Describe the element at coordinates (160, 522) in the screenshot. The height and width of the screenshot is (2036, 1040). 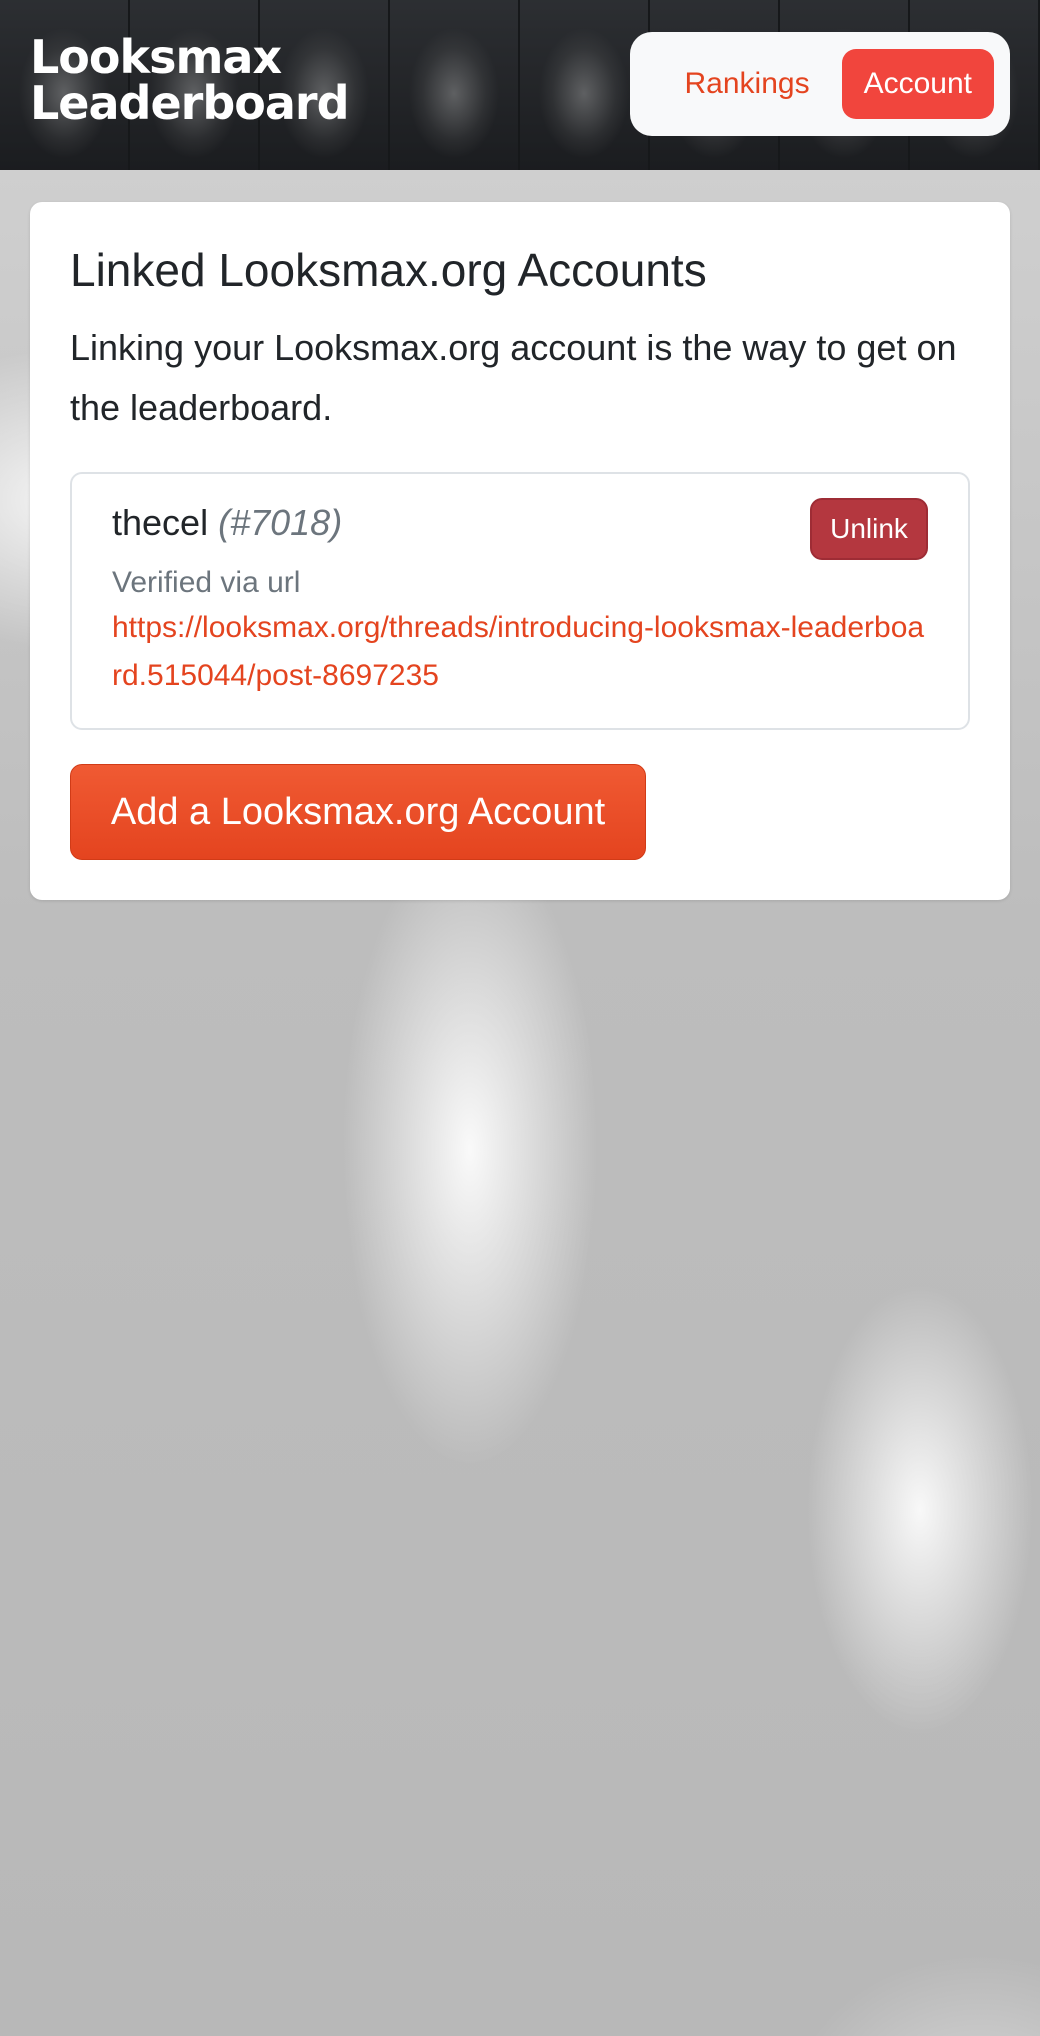
I see `account-username: thecel` at that location.